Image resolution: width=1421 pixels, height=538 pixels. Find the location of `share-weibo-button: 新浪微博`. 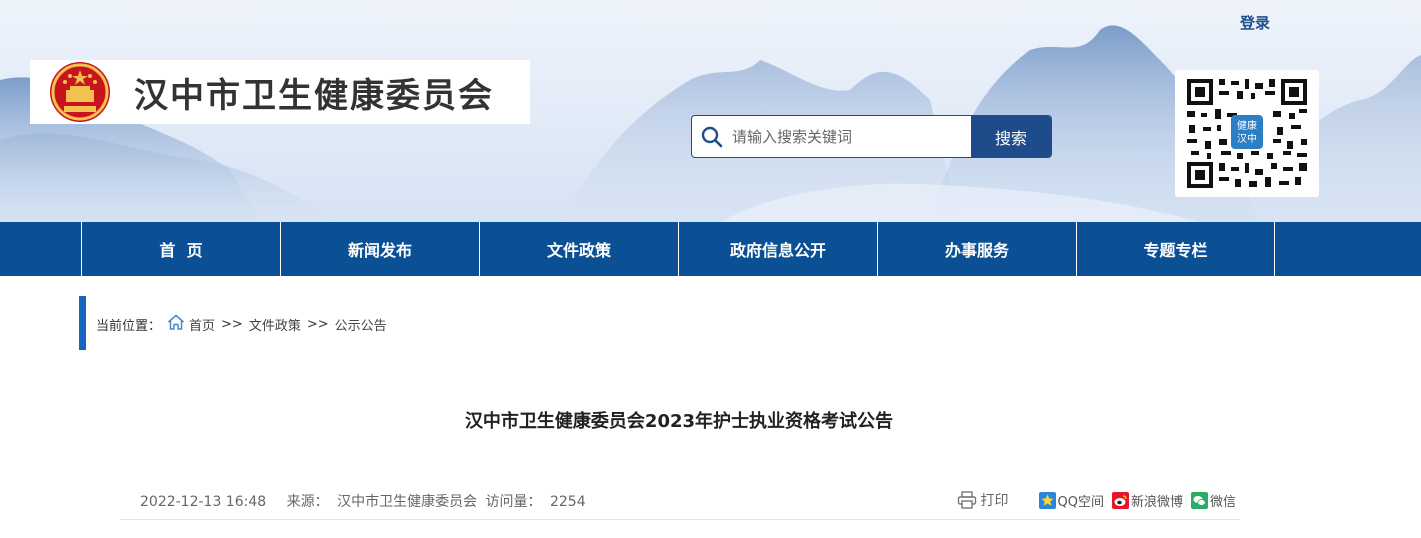

share-weibo-button: 新浪微博 is located at coordinates (1147, 500).